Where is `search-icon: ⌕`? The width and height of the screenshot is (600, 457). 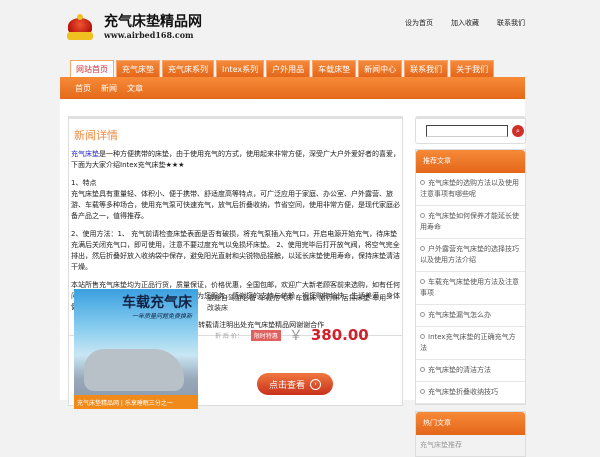
search-icon: ⌕ is located at coordinates (518, 131).